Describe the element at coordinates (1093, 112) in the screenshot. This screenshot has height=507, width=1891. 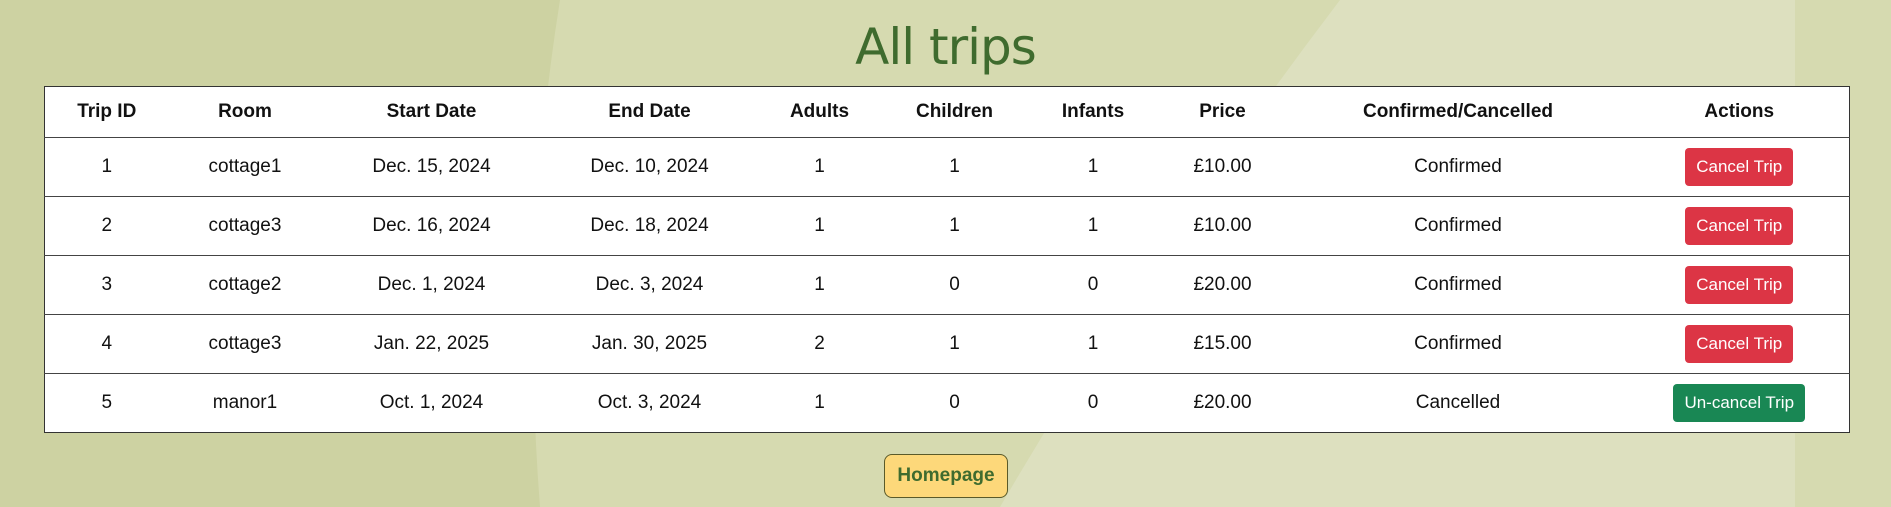
I see `header-infants: Infants` at that location.